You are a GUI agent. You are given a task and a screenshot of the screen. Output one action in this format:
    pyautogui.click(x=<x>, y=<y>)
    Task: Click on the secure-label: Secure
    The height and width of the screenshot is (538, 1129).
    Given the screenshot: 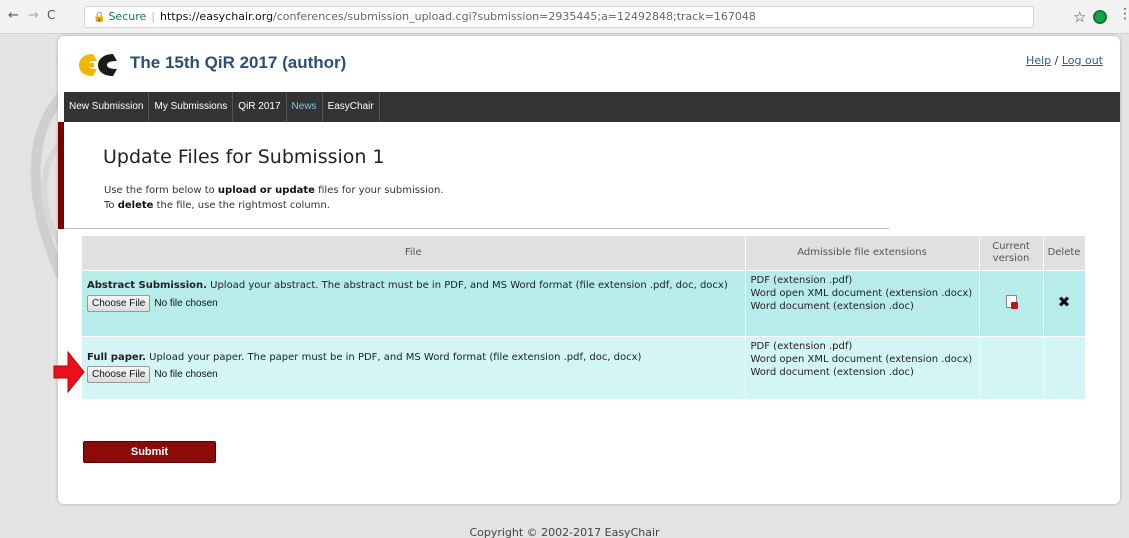 What is the action you would take?
    pyautogui.click(x=127, y=16)
    